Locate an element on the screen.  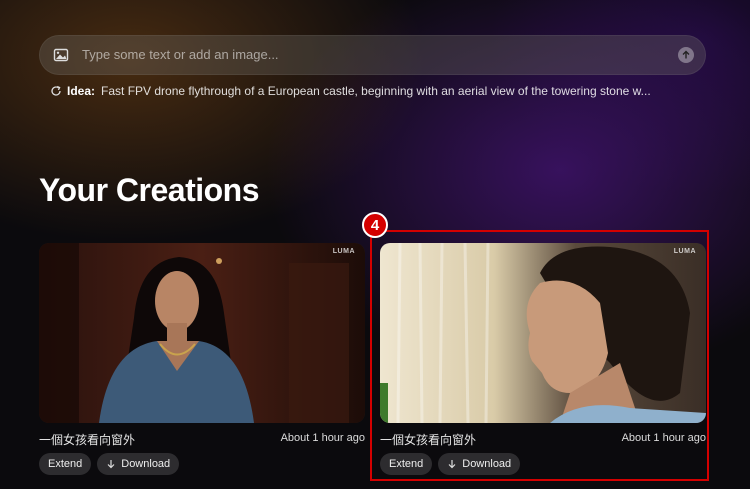
extend-label: Extend is located at coordinates (65, 464).